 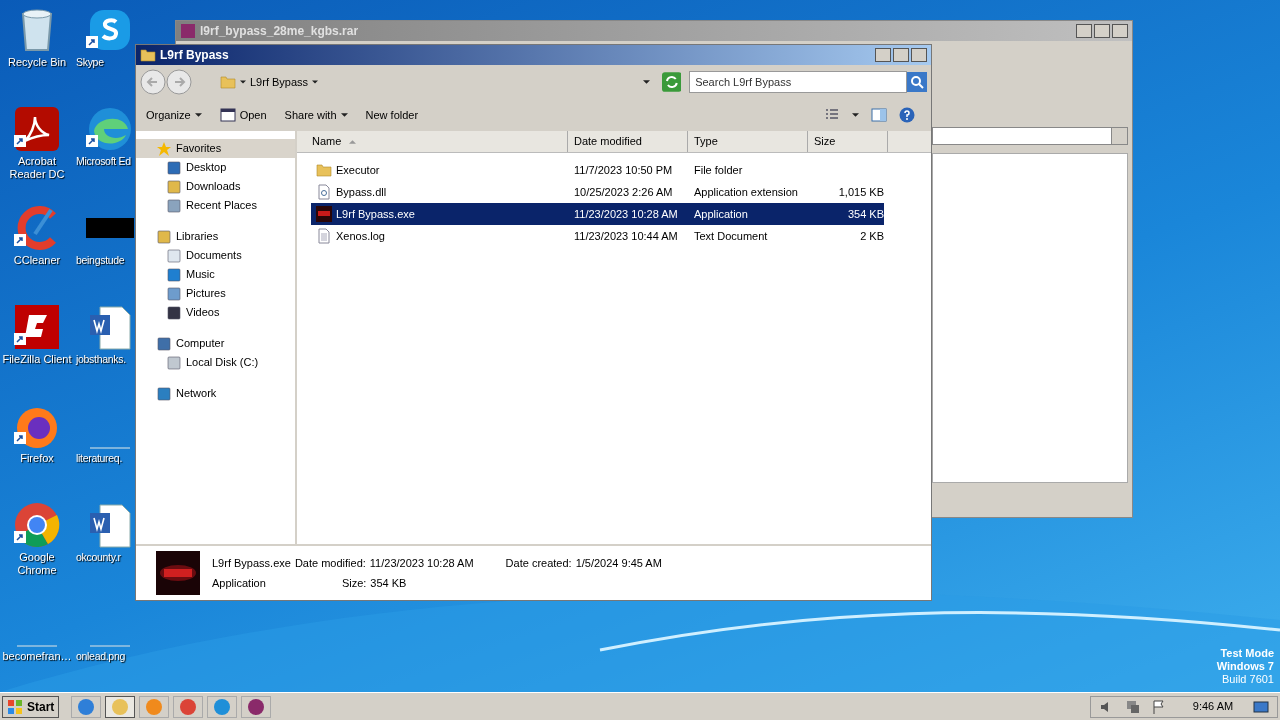 What do you see at coordinates (31, 706) in the screenshot?
I see `start-button: Start` at bounding box center [31, 706].